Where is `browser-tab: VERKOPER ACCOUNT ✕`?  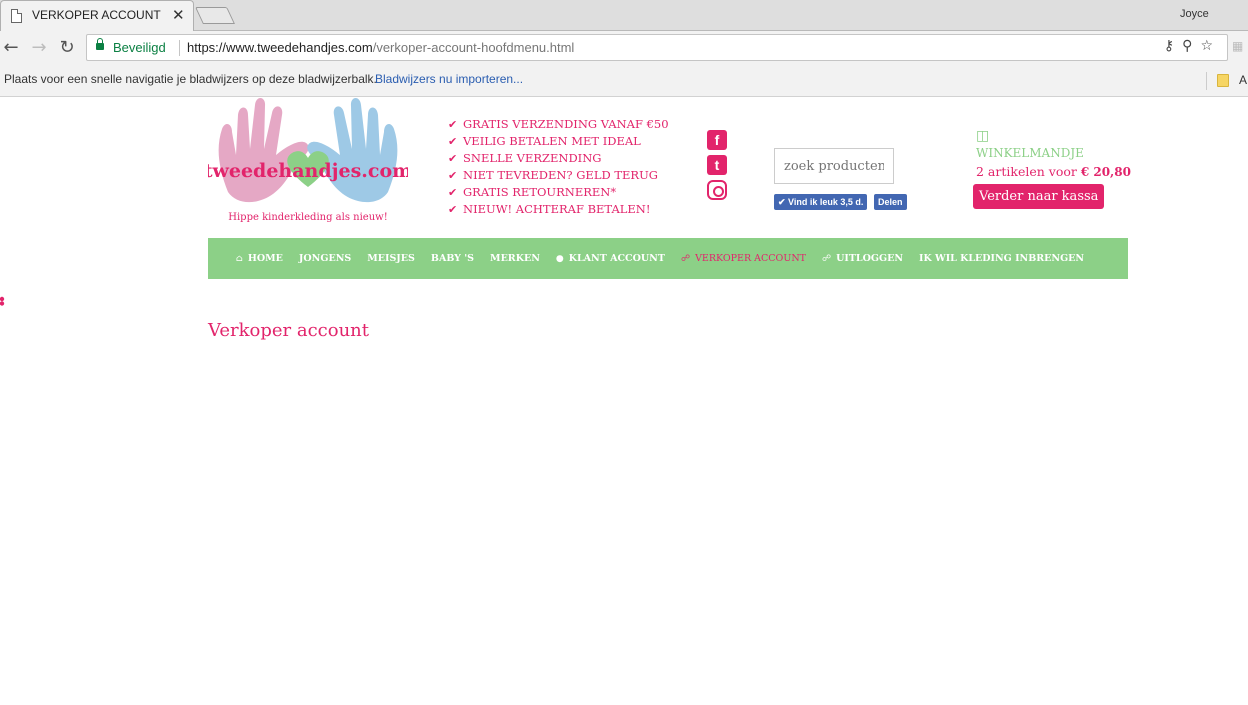
browser-tab: VERKOPER ACCOUNT ✕ is located at coordinates (97, 15).